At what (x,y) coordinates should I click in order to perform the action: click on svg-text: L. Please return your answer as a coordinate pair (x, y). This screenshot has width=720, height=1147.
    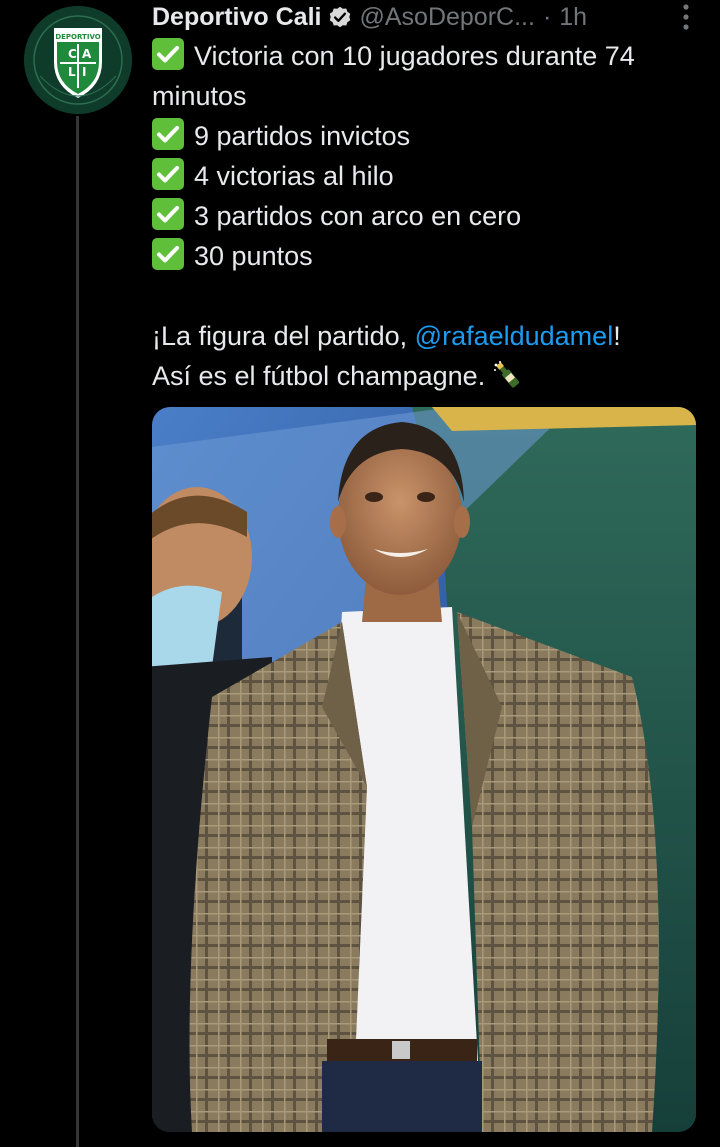
    Looking at the image, I should click on (72, 72).